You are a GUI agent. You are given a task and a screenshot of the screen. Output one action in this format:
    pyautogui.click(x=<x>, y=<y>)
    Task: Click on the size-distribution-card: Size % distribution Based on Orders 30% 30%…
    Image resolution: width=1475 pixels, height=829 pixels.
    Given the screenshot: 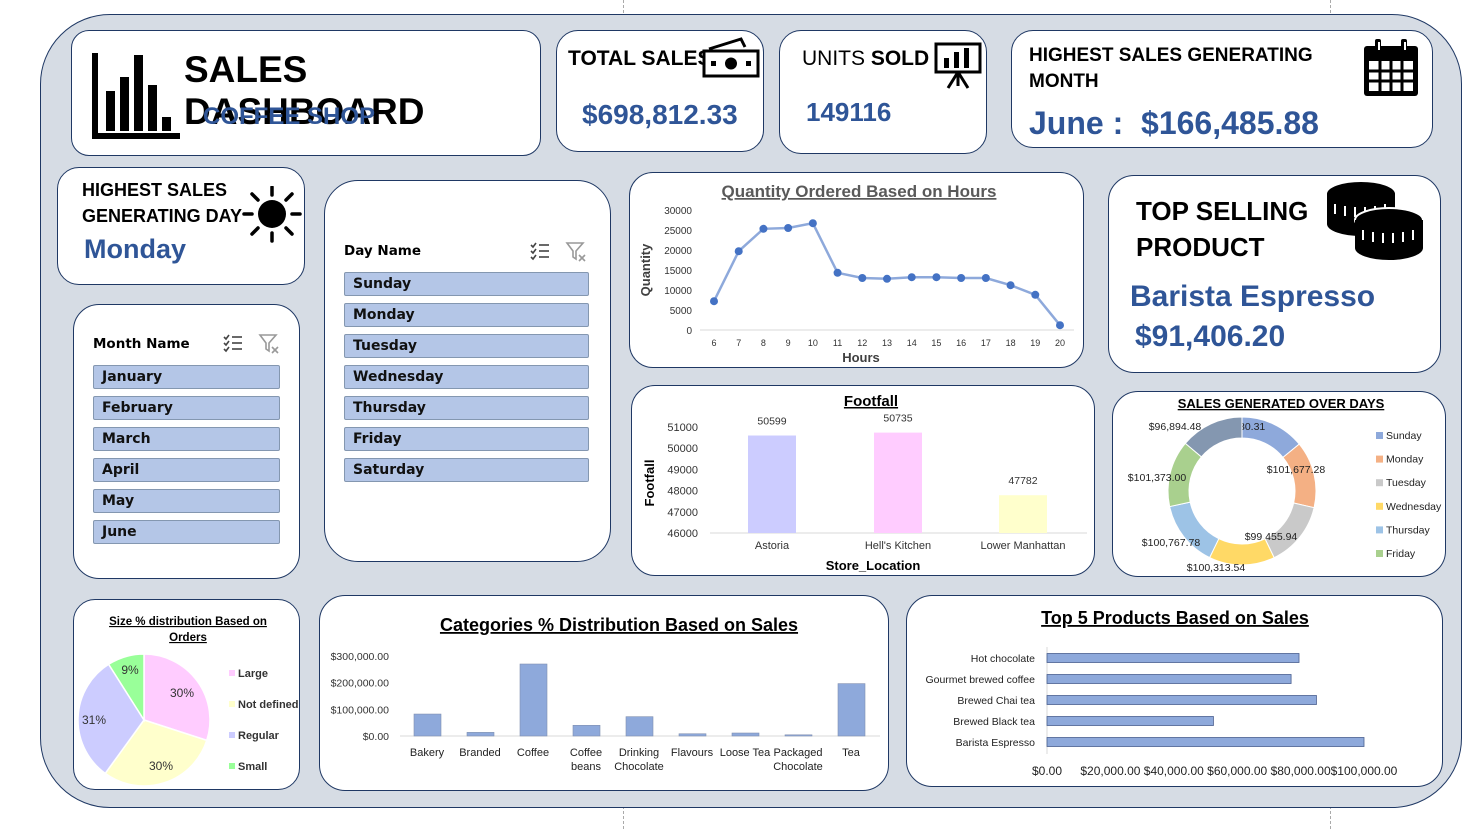 What is the action you would take?
    pyautogui.click(x=186, y=694)
    